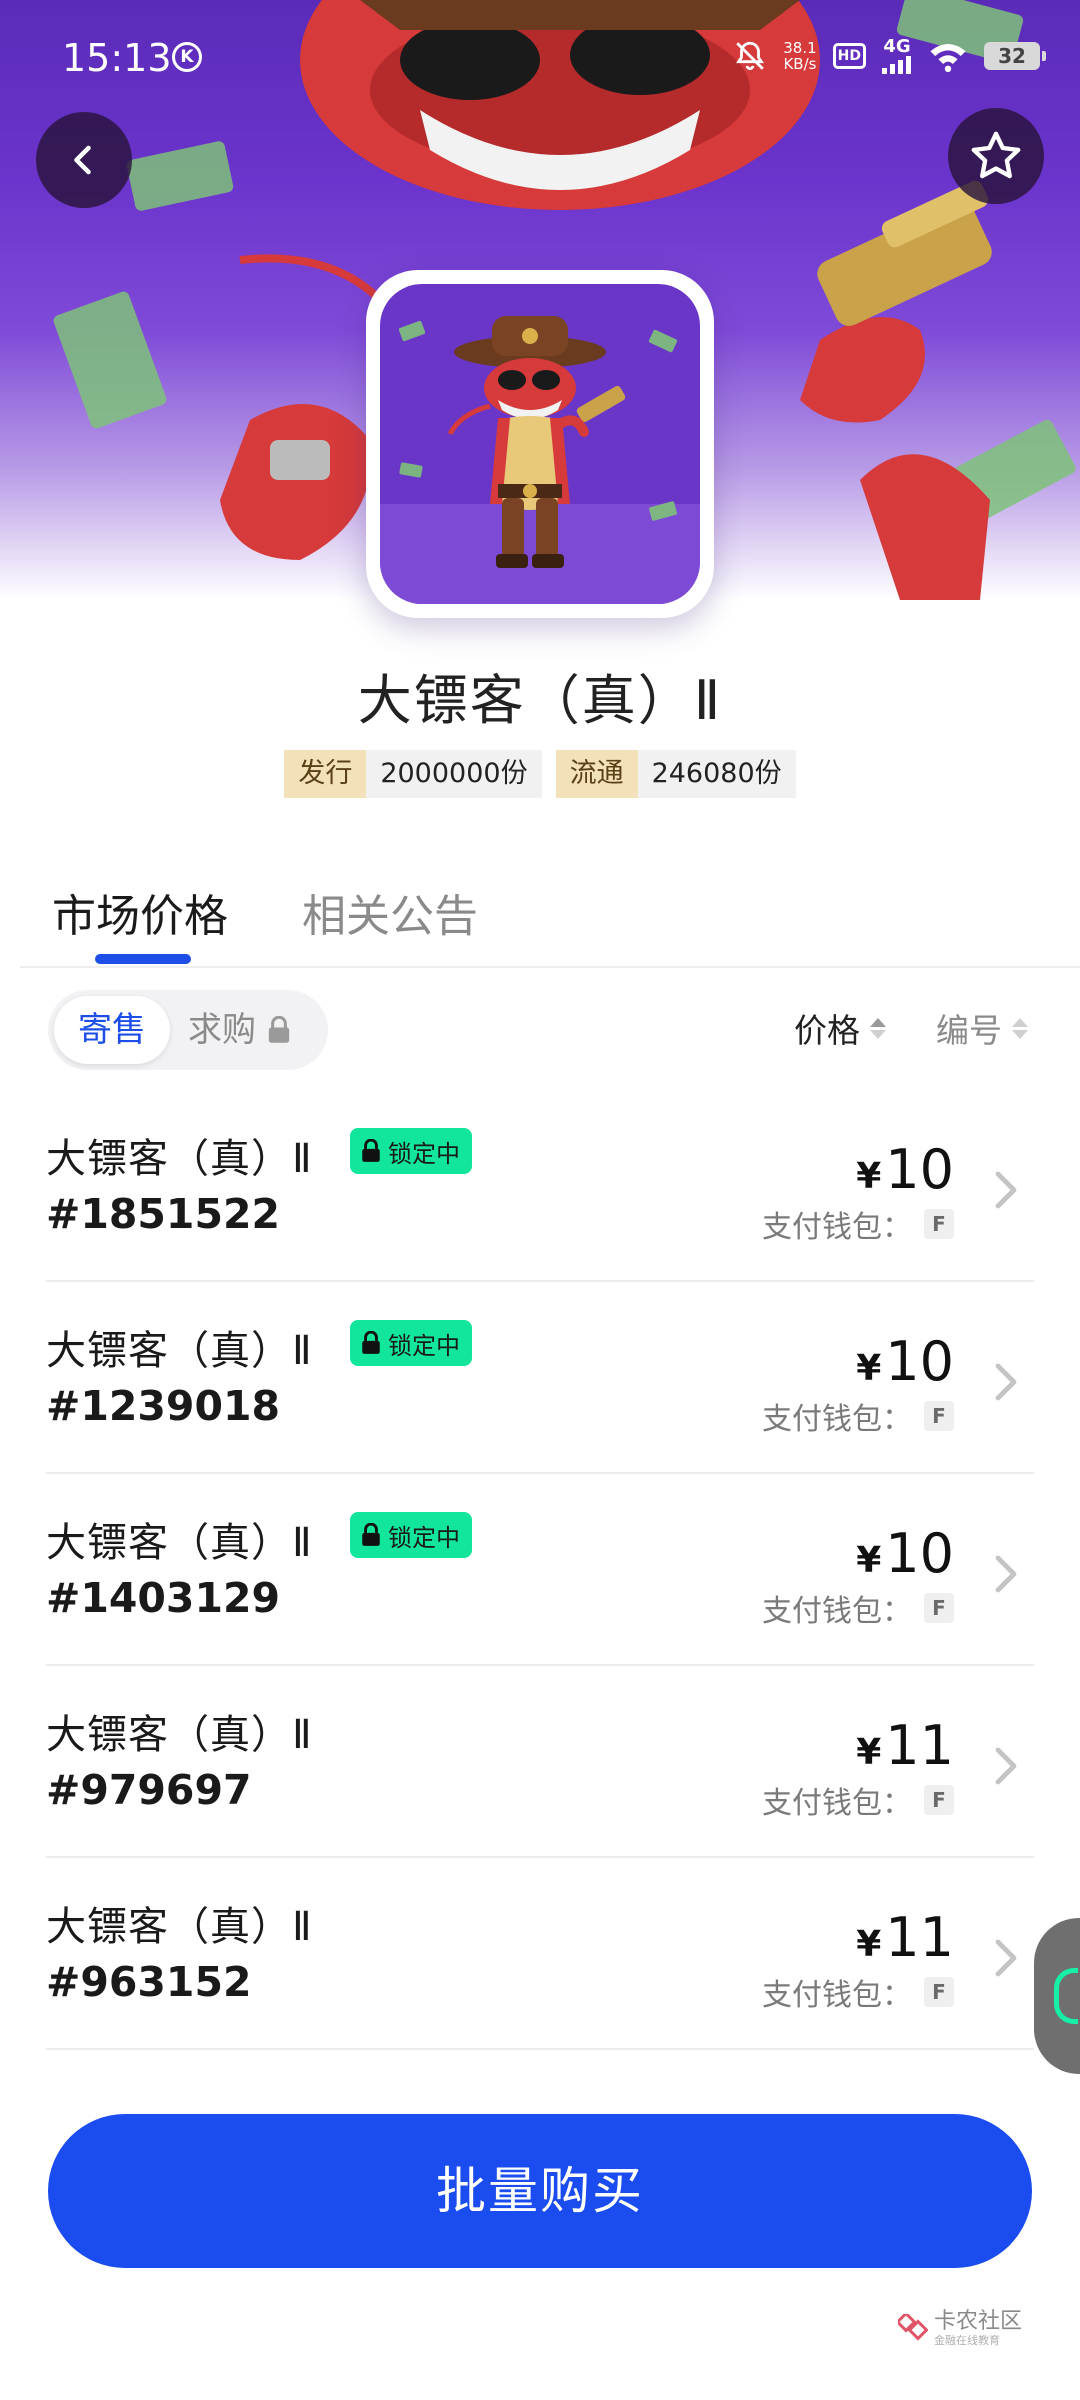  I want to click on sort-by-price: 价格, so click(840, 1028).